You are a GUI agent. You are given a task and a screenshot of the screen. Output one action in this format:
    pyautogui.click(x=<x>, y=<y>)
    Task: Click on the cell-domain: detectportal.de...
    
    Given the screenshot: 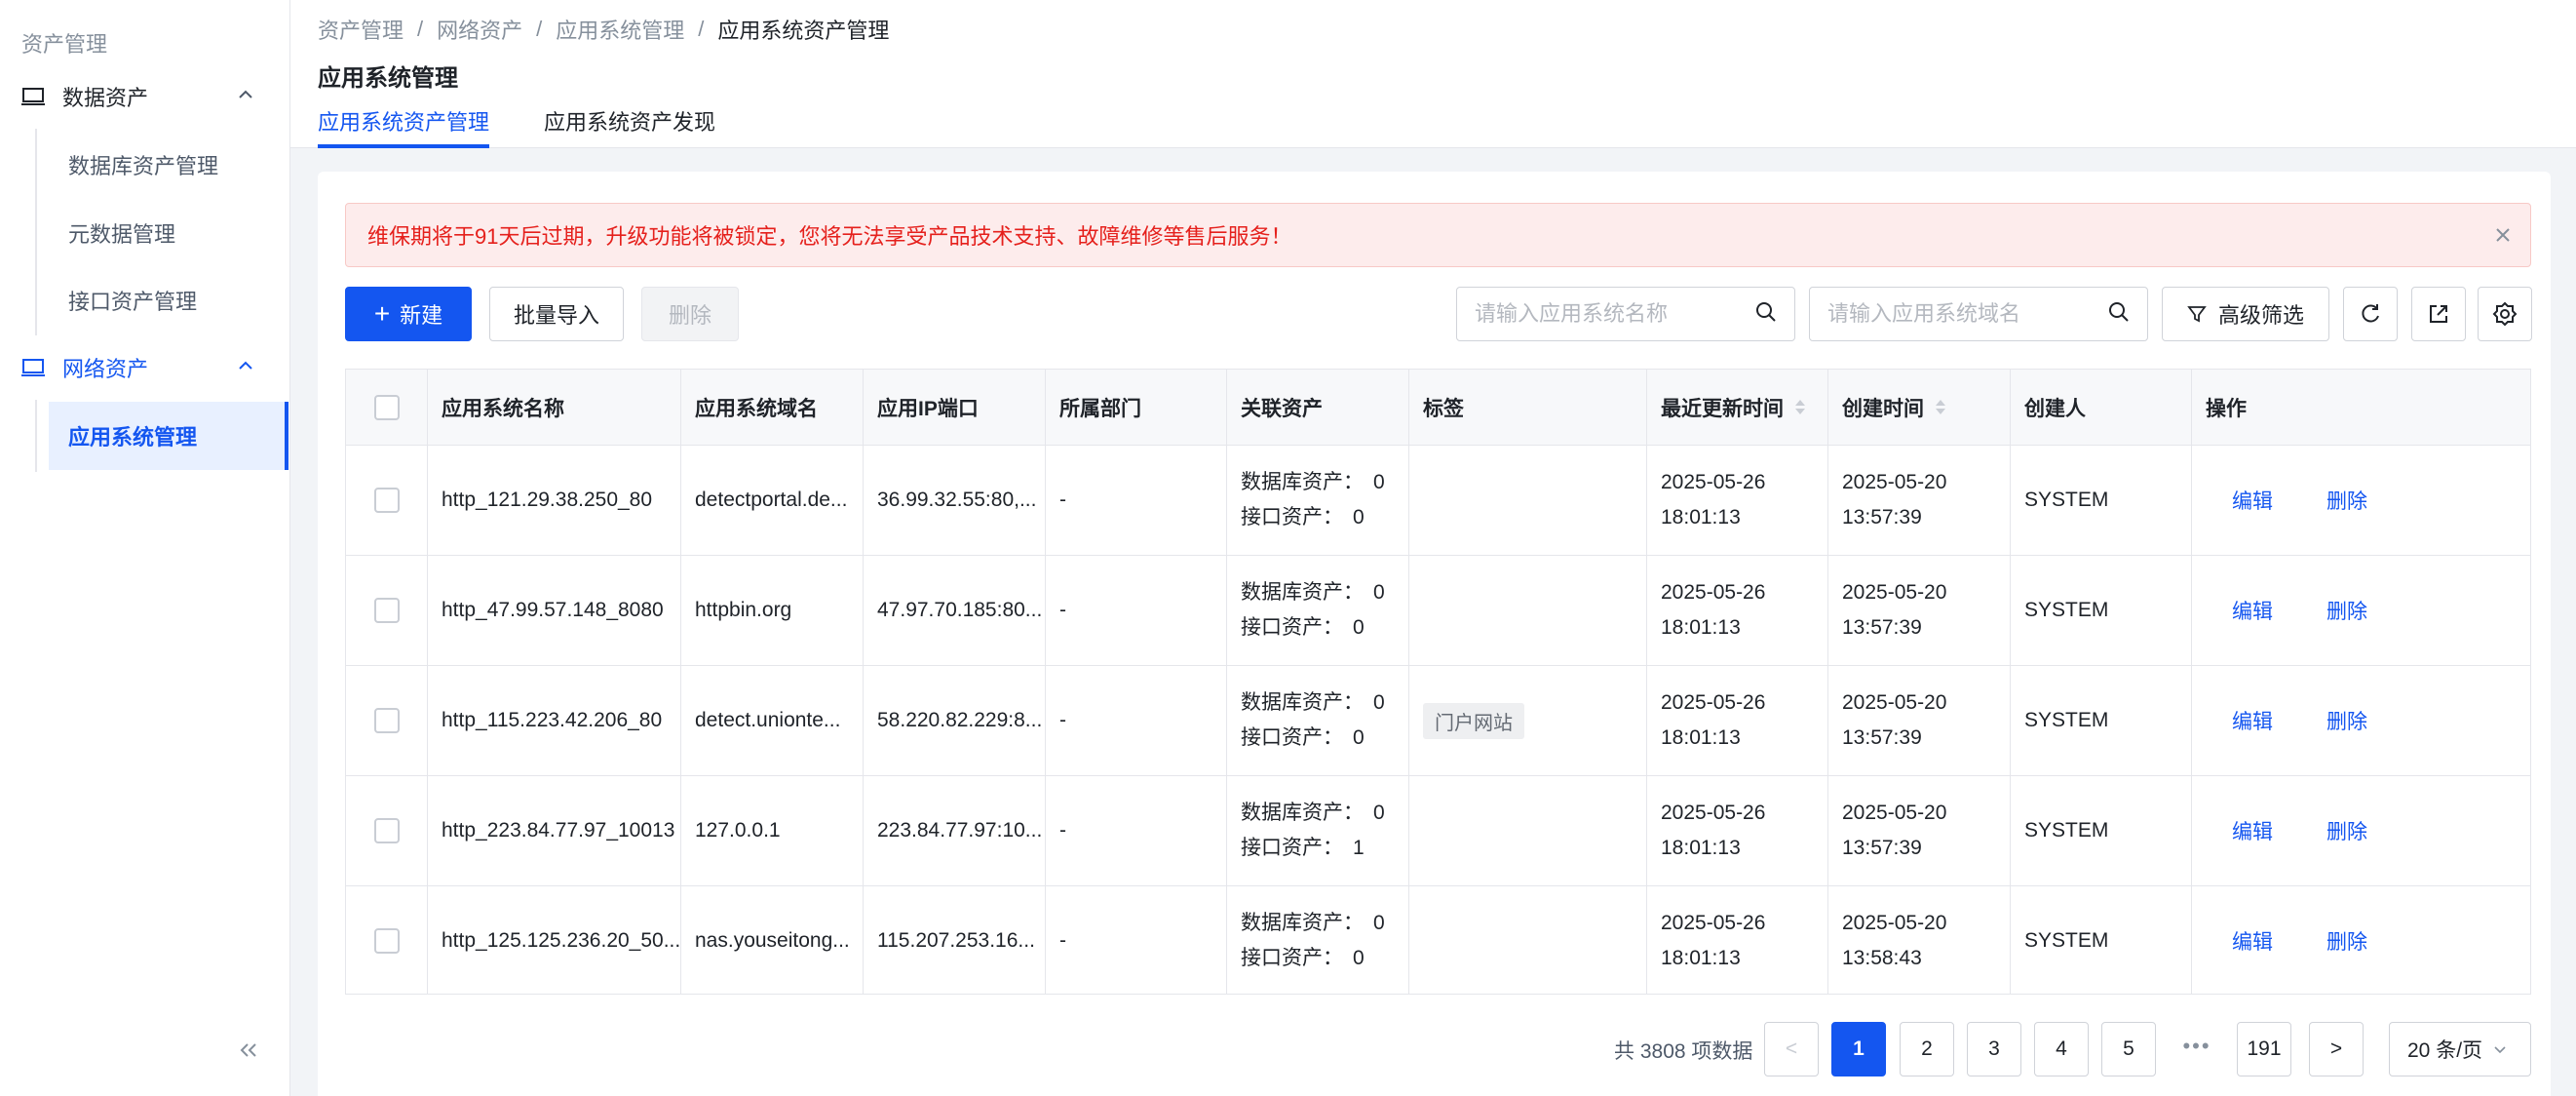 What is the action you would take?
    pyautogui.click(x=772, y=500)
    